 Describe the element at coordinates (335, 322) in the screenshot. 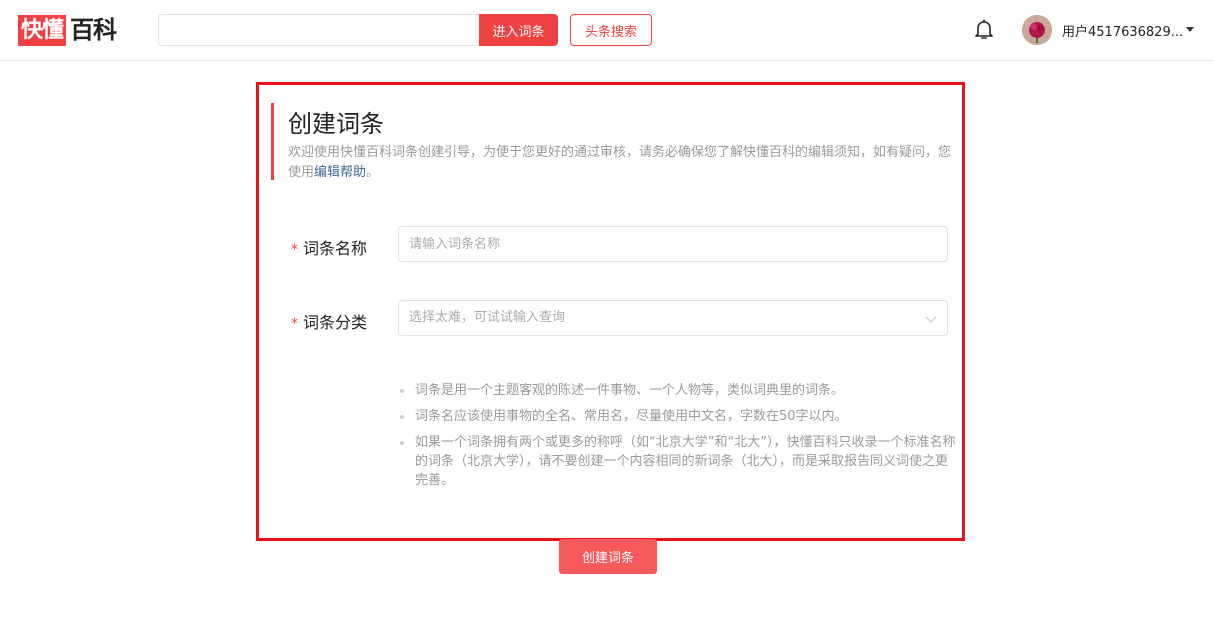

I see `entry-category-label-text: 词条分类` at that location.